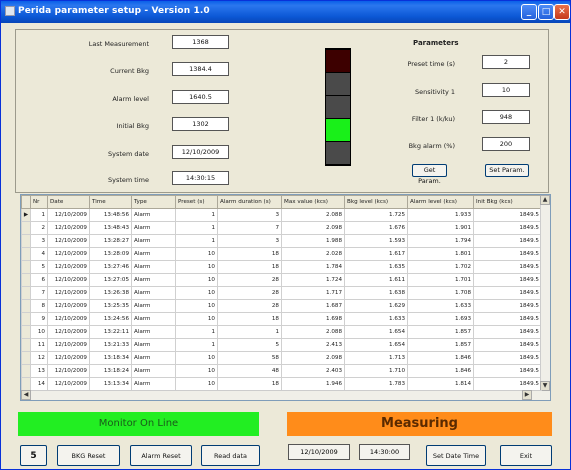 This screenshot has height=470, width=571. I want to click on current-row-indicator-icon: ▶, so click(26, 215).